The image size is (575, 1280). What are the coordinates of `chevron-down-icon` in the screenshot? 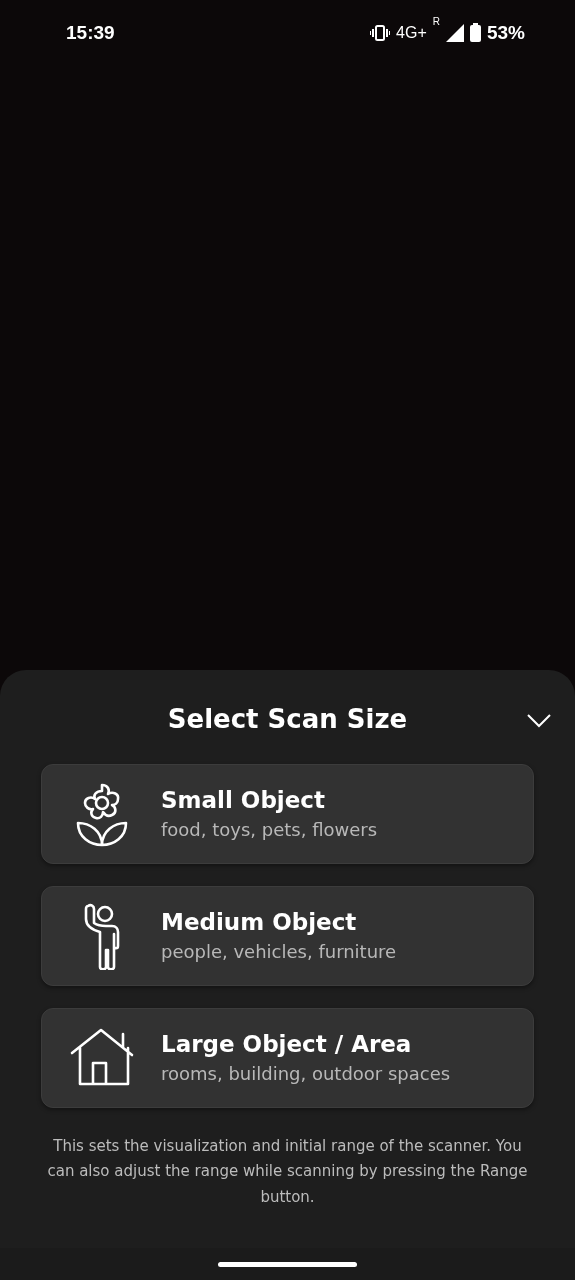 It's located at (539, 720).